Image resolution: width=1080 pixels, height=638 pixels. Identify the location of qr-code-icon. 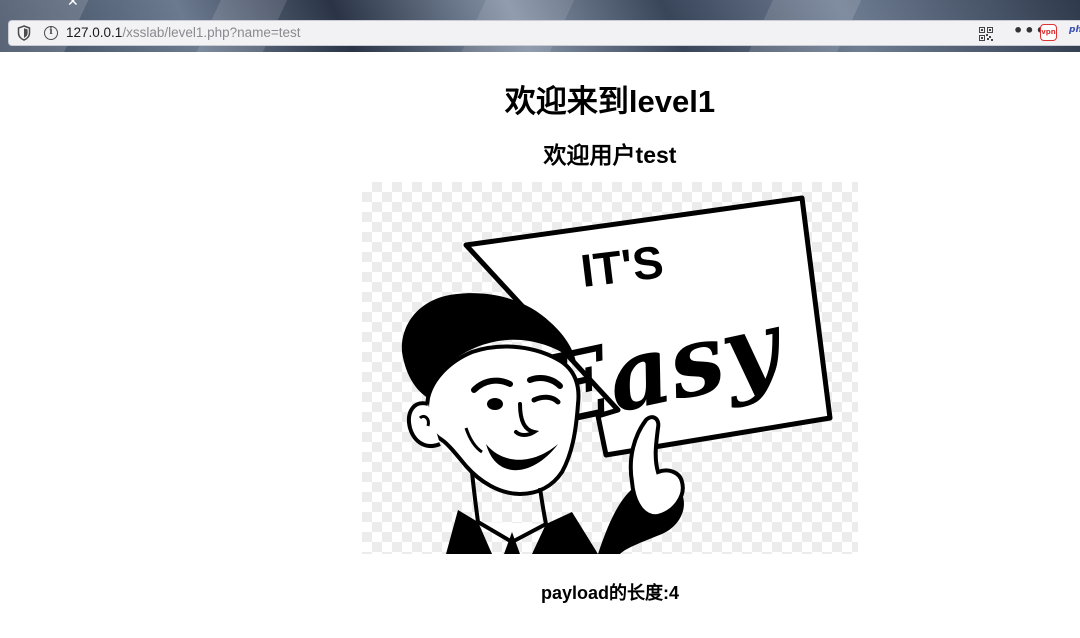
(986, 33).